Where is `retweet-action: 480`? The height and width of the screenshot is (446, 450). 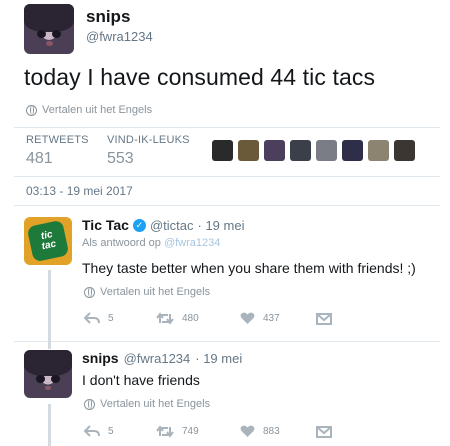
retweet-action: 480 is located at coordinates (198, 318).